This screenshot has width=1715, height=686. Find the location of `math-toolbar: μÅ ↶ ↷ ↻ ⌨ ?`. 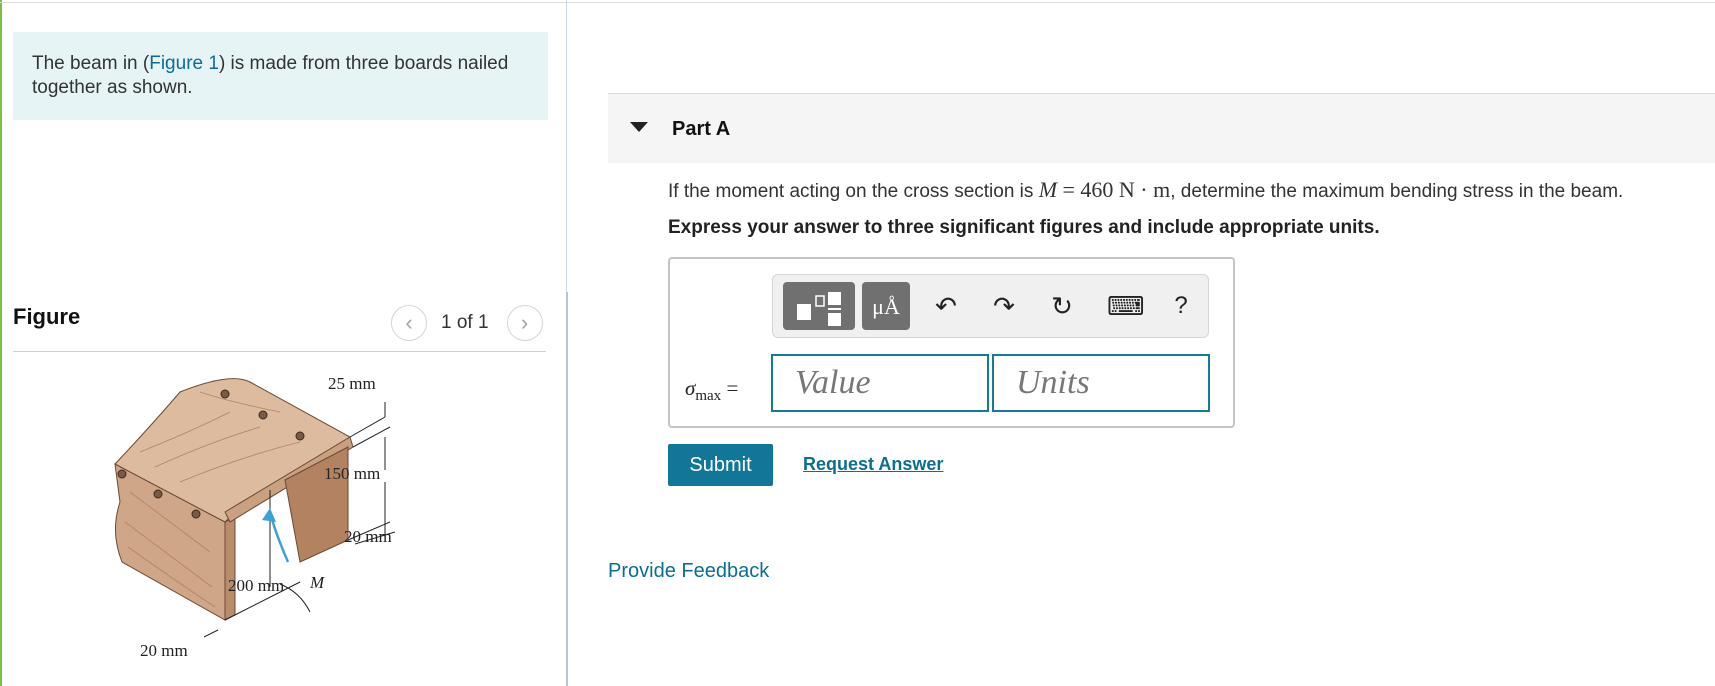

math-toolbar: μÅ ↶ ↷ ↻ ⌨ ? is located at coordinates (990, 306).